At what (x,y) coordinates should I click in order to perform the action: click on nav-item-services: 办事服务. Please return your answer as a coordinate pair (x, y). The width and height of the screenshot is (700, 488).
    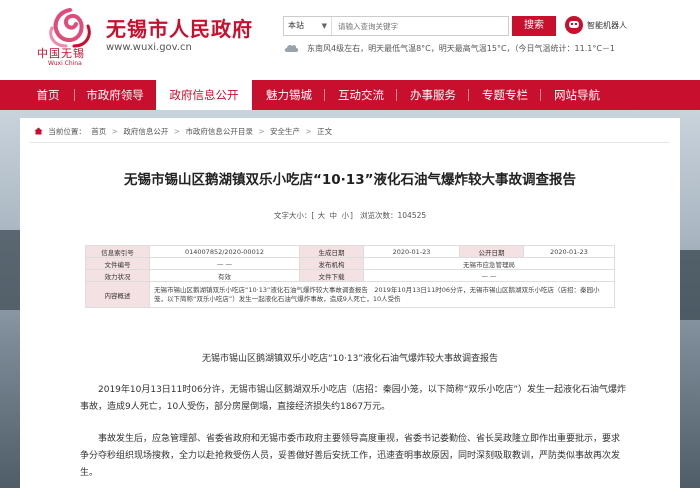
    Looking at the image, I should click on (433, 95).